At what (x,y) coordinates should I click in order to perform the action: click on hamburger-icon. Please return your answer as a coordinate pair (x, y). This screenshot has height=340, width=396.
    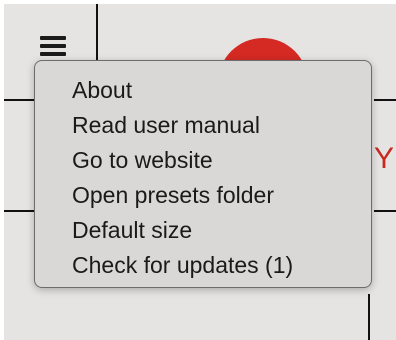
    Looking at the image, I should click on (54, 46).